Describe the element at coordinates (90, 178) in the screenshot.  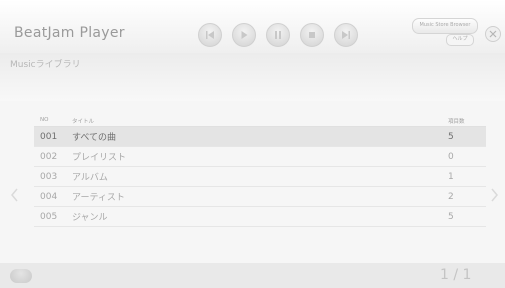
I see `row-title: アルバム` at that location.